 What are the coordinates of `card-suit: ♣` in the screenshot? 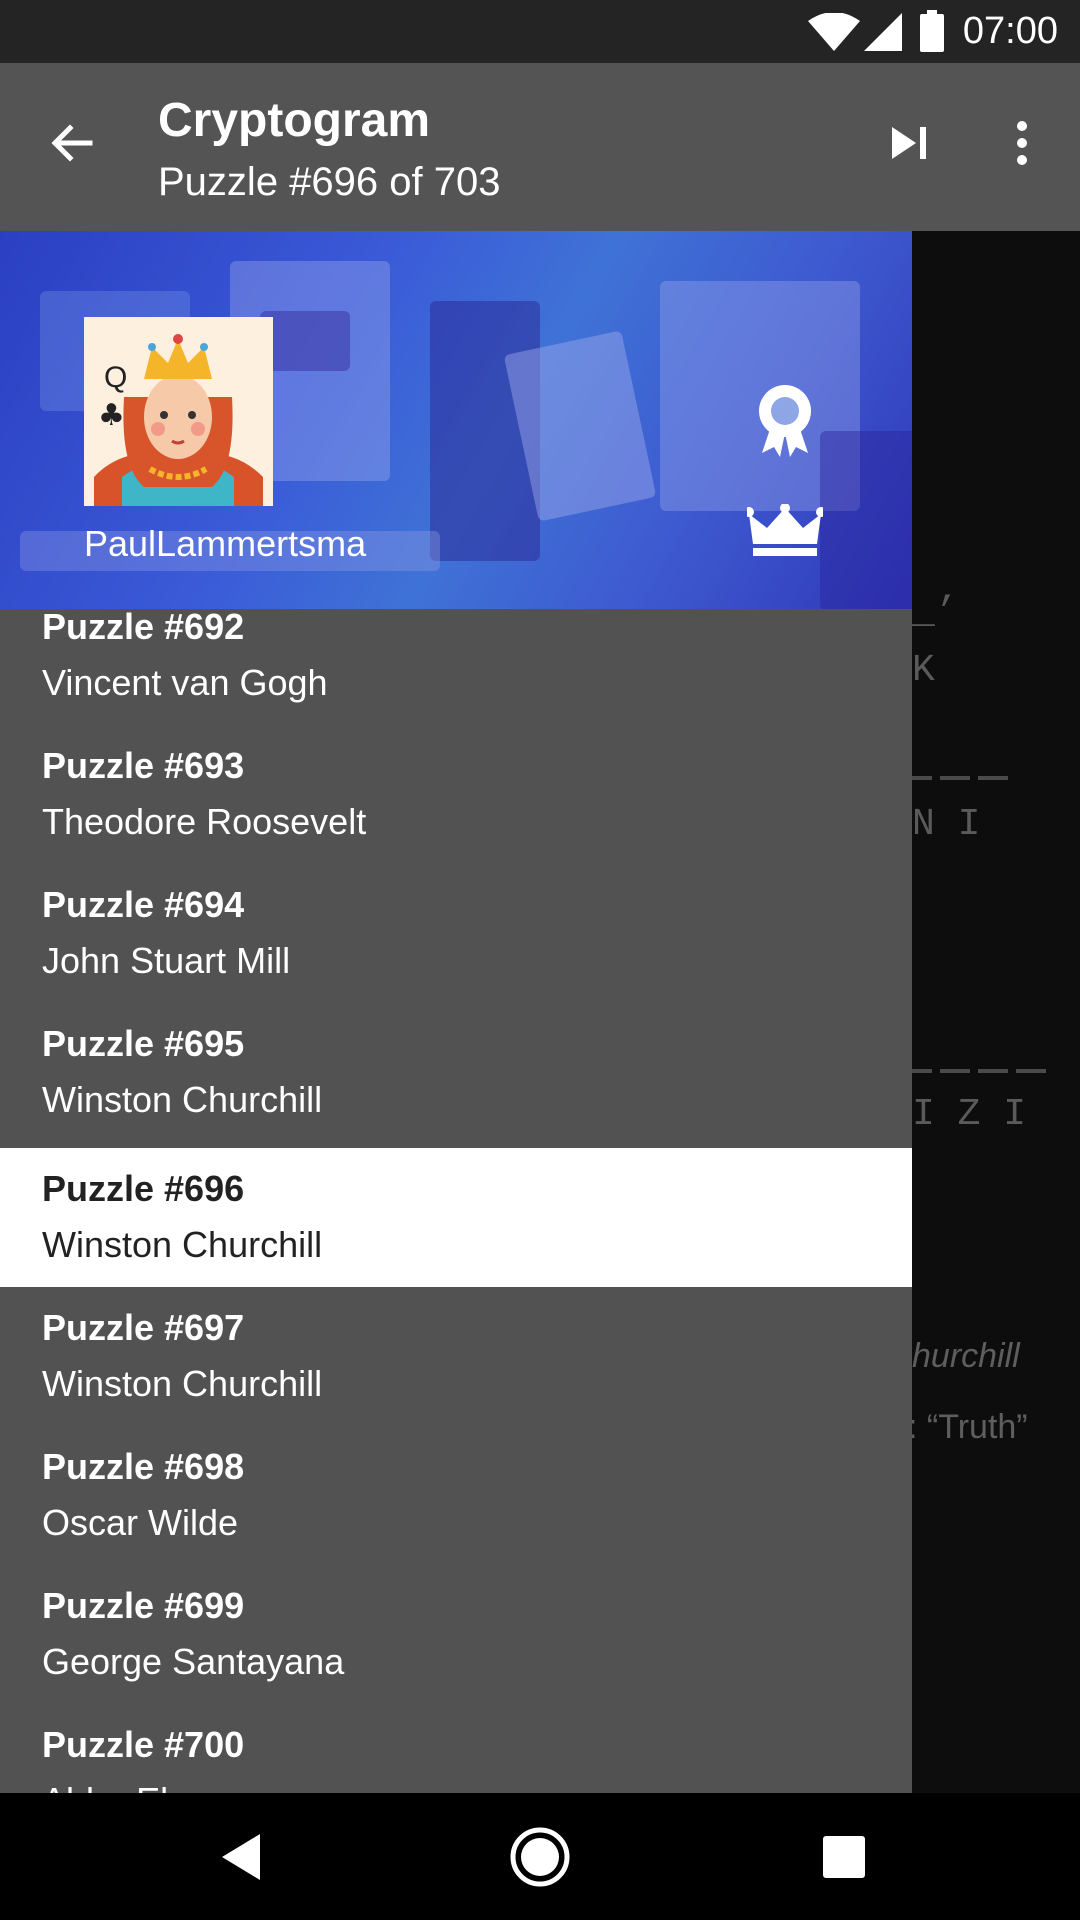 It's located at (111, 415).